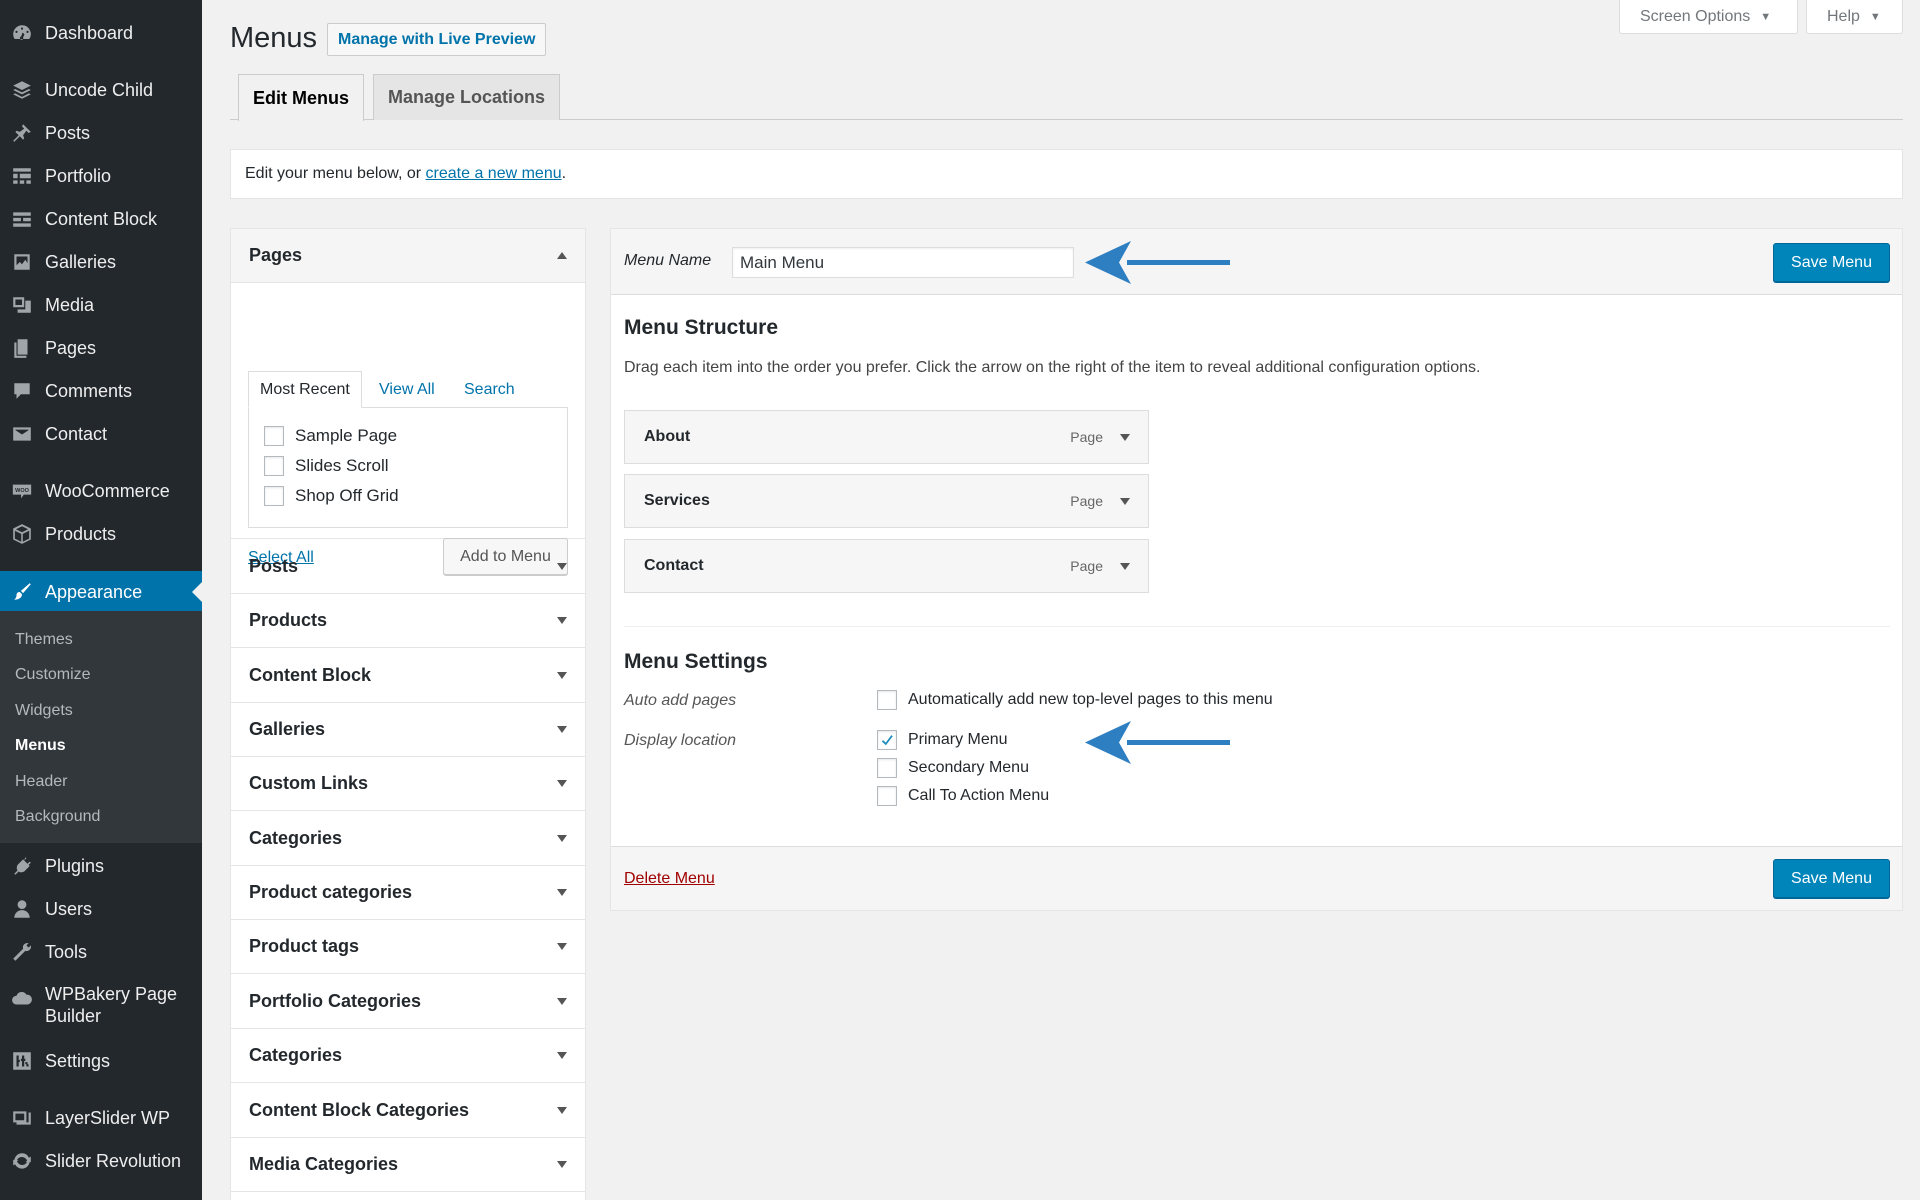 The width and height of the screenshot is (1920, 1200). What do you see at coordinates (408, 893) in the screenshot?
I see `accordion-section-product-categories: Product categories` at bounding box center [408, 893].